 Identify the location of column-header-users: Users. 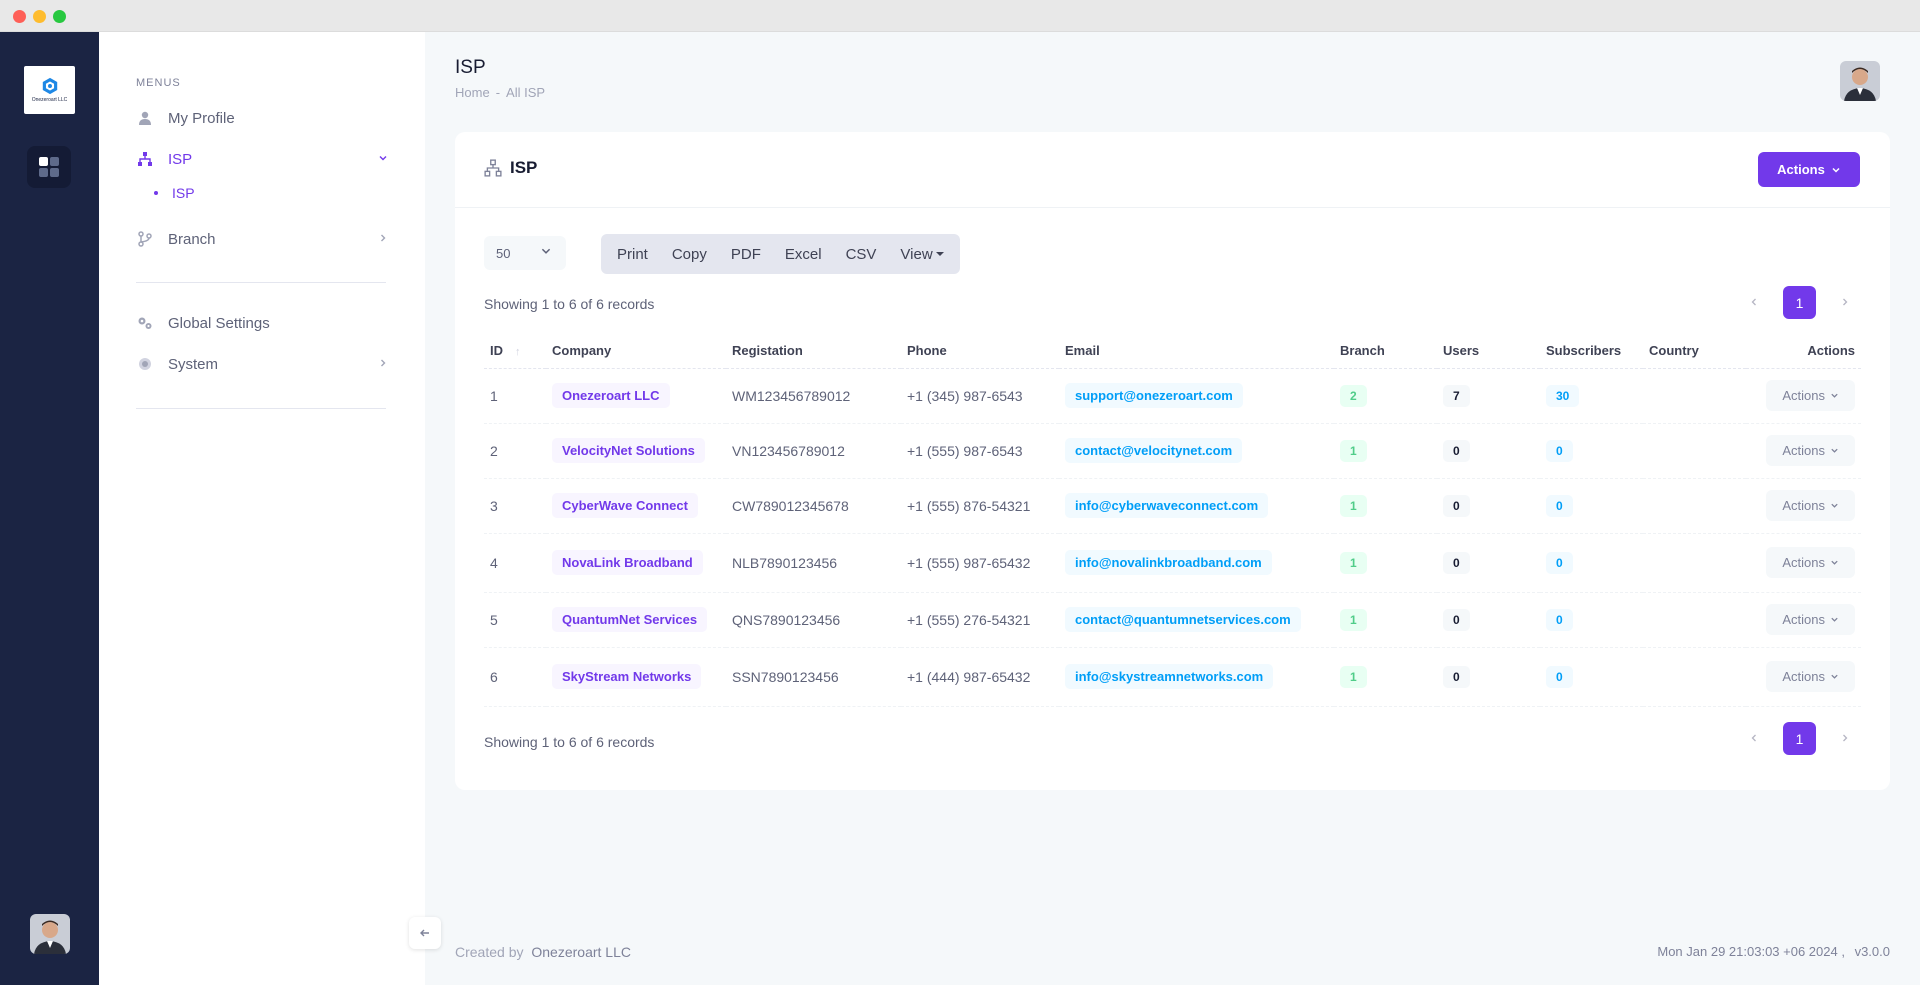
(1488, 351).